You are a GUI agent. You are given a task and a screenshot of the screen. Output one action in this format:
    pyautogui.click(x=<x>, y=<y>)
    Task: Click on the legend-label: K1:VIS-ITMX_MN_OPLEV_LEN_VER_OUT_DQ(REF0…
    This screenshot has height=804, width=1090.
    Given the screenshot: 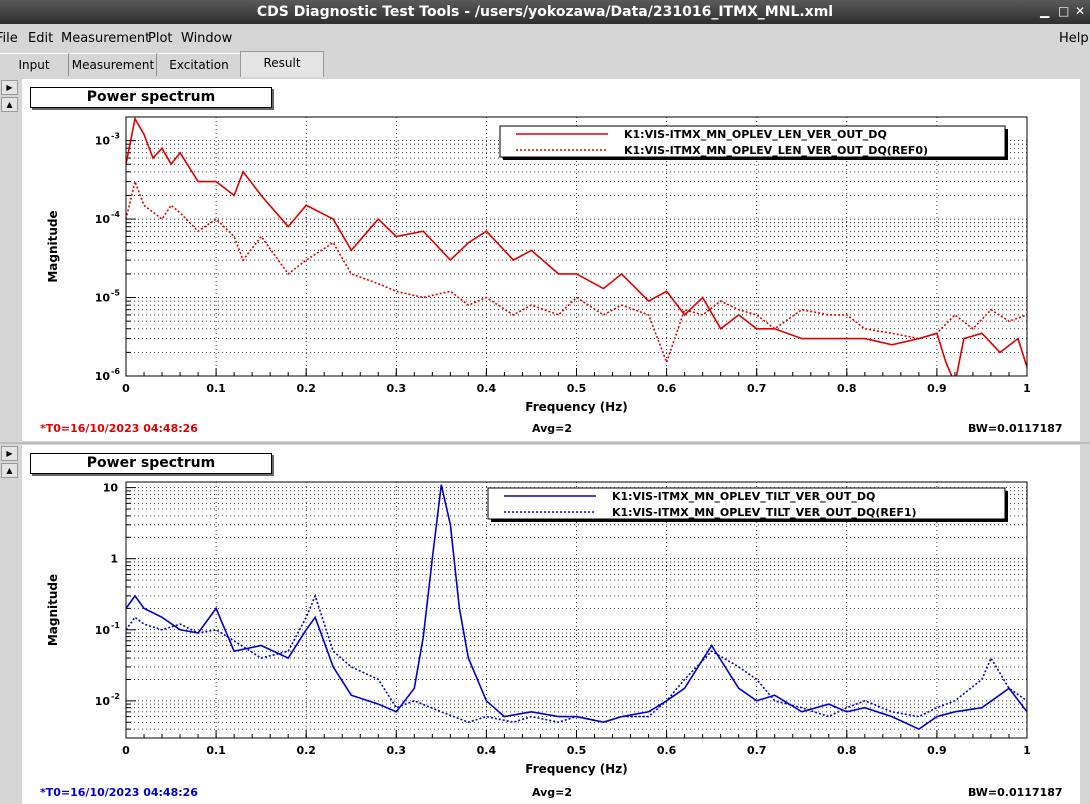 What is the action you would take?
    pyautogui.click(x=776, y=150)
    